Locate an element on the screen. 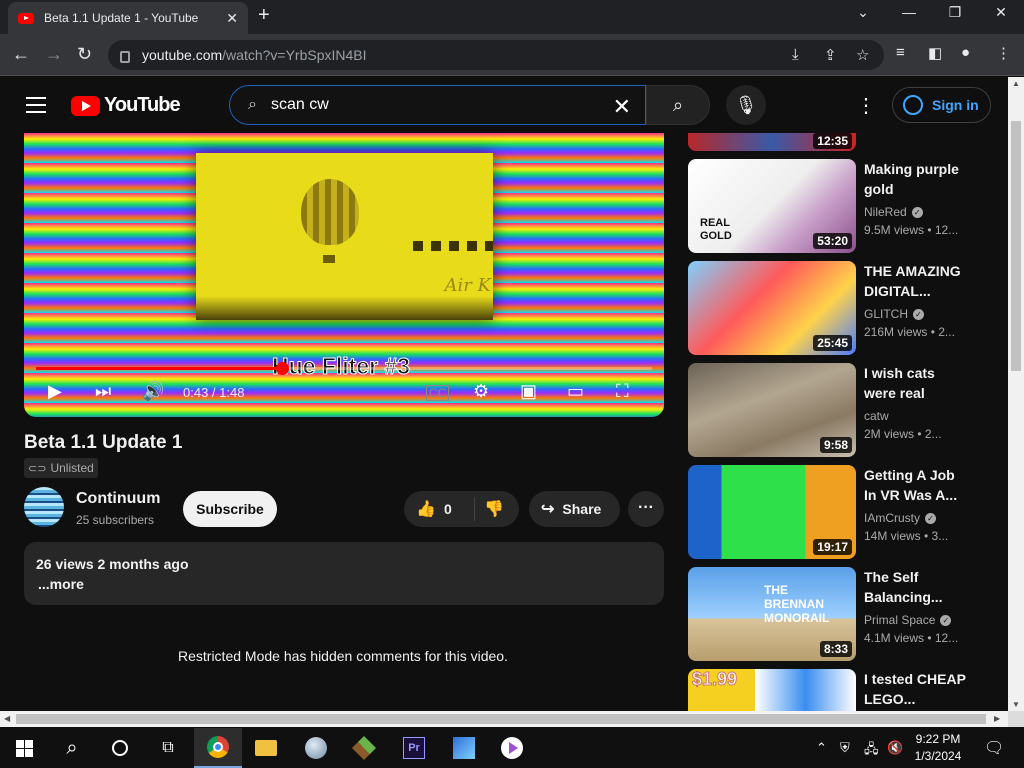 The width and height of the screenshot is (1024, 768). reload-icon: ↻ is located at coordinates (84, 54).